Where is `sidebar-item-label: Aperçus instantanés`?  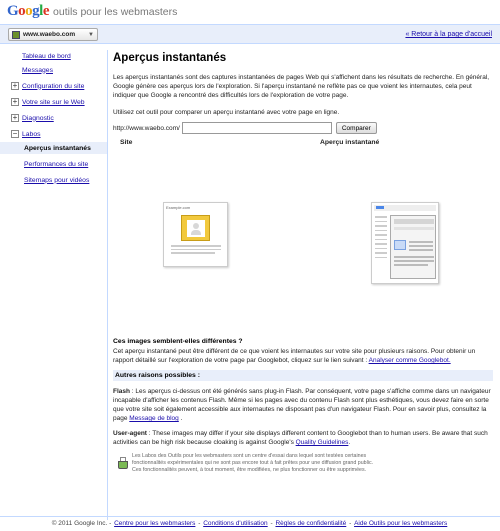 sidebar-item-label: Aperçus instantanés is located at coordinates (57, 148).